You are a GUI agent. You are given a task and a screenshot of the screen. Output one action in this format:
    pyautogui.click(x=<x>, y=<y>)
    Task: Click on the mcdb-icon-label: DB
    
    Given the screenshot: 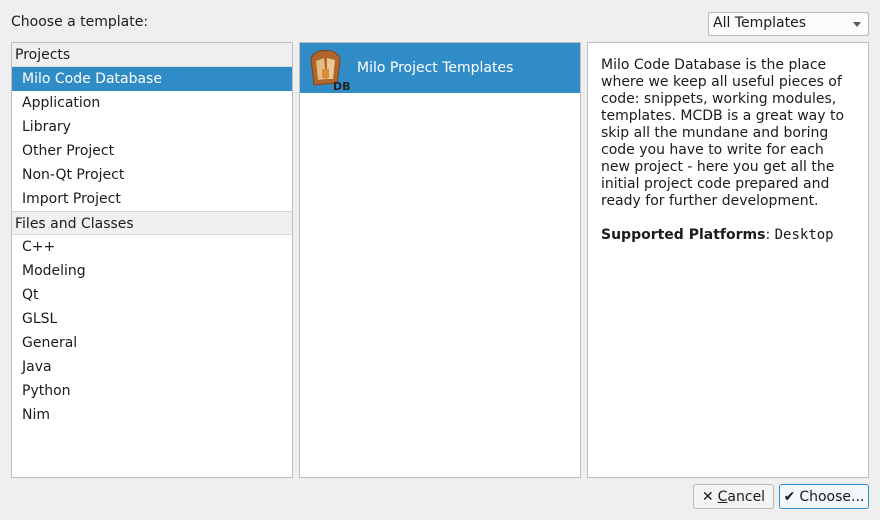 What is the action you would take?
    pyautogui.click(x=341, y=86)
    